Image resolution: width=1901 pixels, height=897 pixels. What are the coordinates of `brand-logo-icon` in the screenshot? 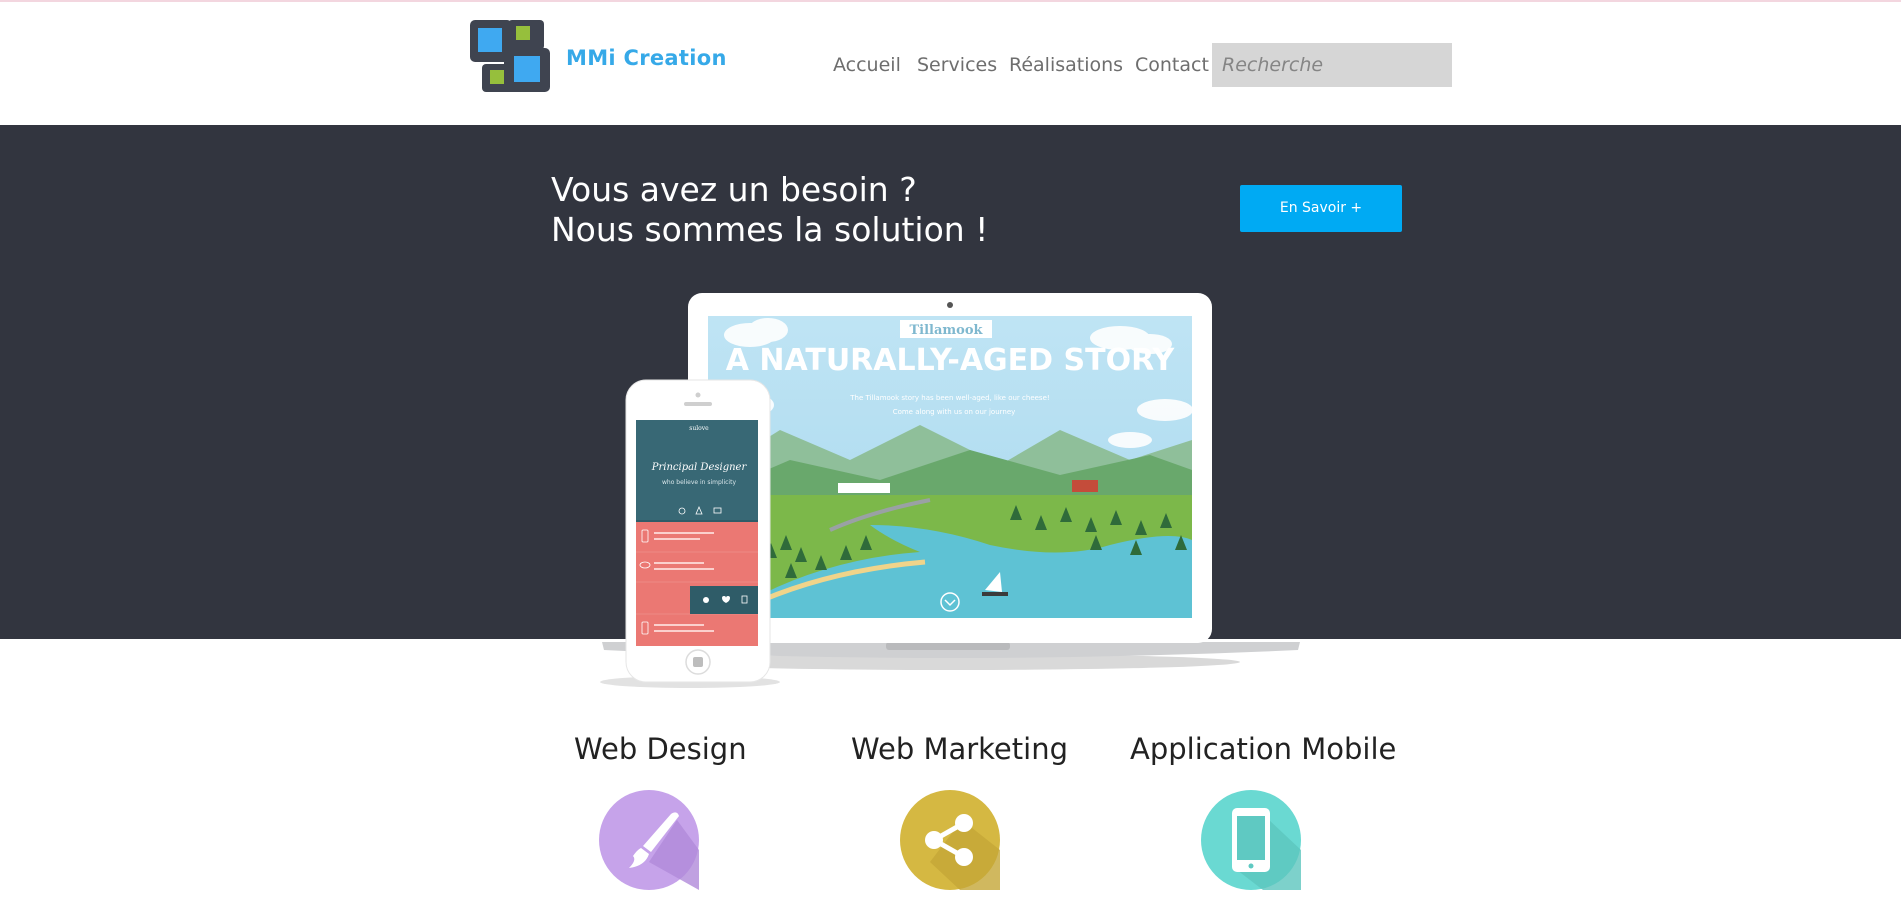 It's located at (510, 56).